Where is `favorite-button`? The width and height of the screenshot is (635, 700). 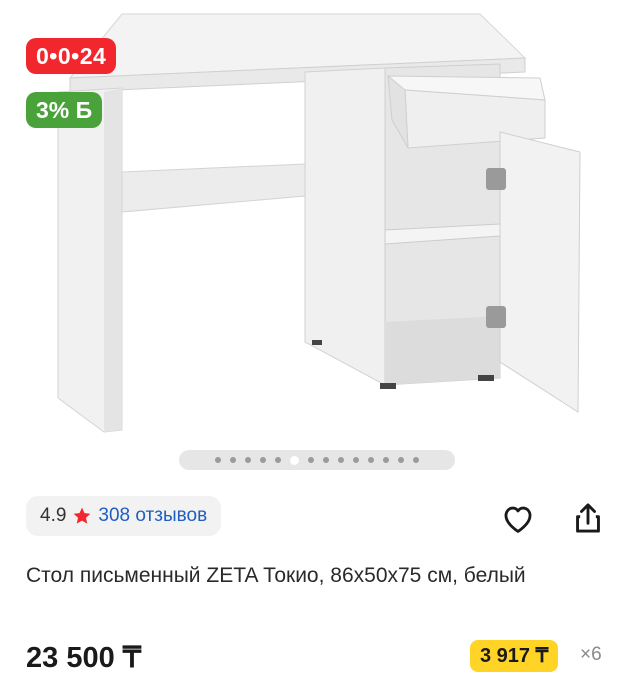
favorite-button is located at coordinates (518, 520).